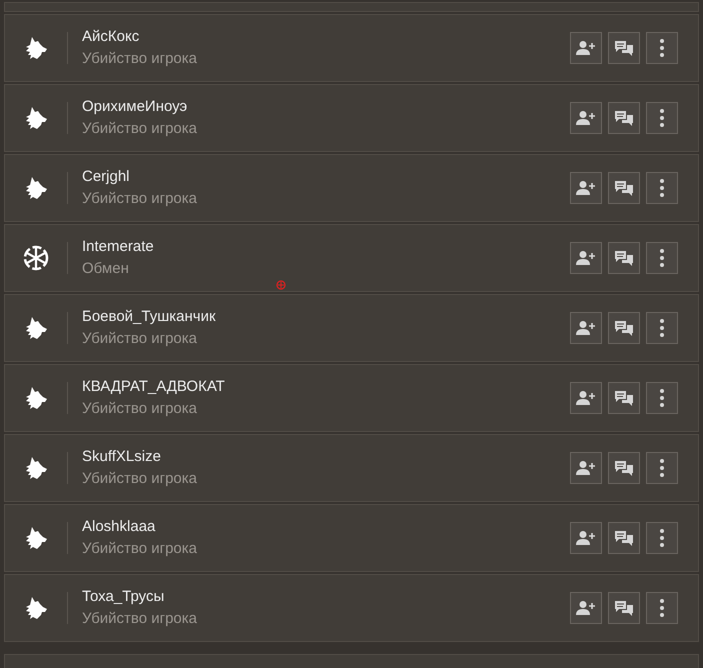 The height and width of the screenshot is (668, 703). What do you see at coordinates (106, 269) in the screenshot?
I see `event-type: Обмен` at bounding box center [106, 269].